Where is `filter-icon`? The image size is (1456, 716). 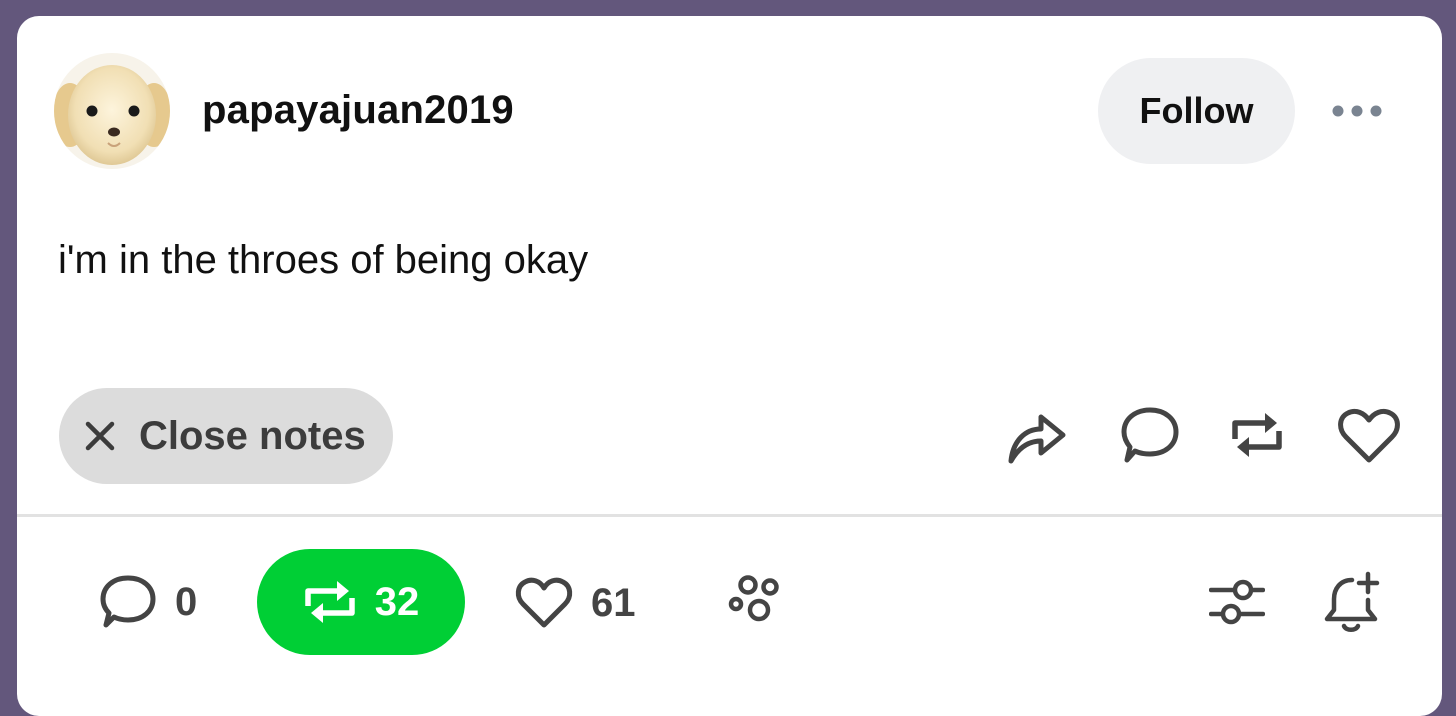
filter-icon is located at coordinates (1237, 602).